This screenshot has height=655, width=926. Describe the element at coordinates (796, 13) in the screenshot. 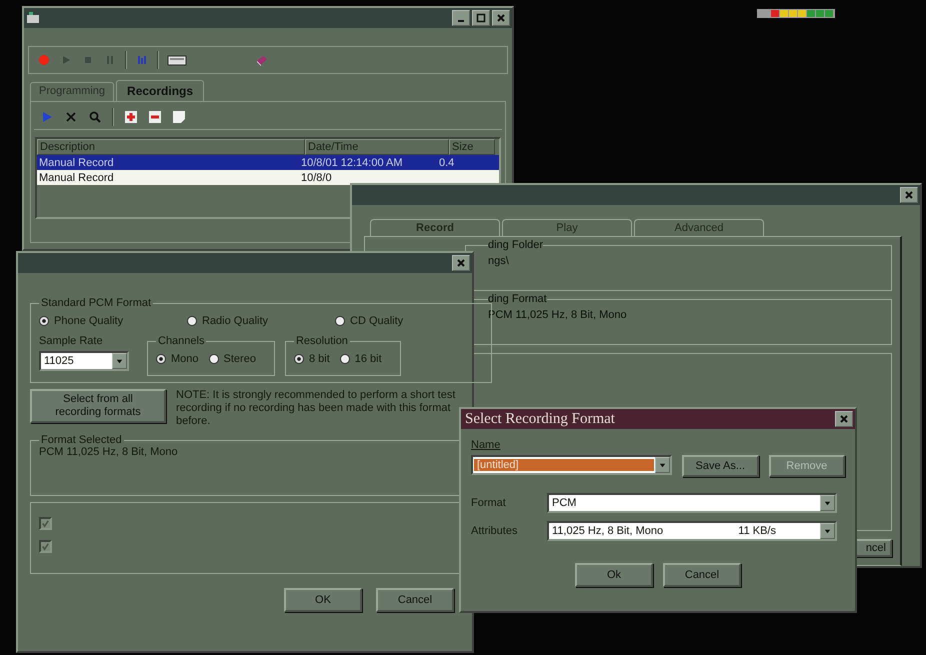

I see `level-meter-icon` at that location.